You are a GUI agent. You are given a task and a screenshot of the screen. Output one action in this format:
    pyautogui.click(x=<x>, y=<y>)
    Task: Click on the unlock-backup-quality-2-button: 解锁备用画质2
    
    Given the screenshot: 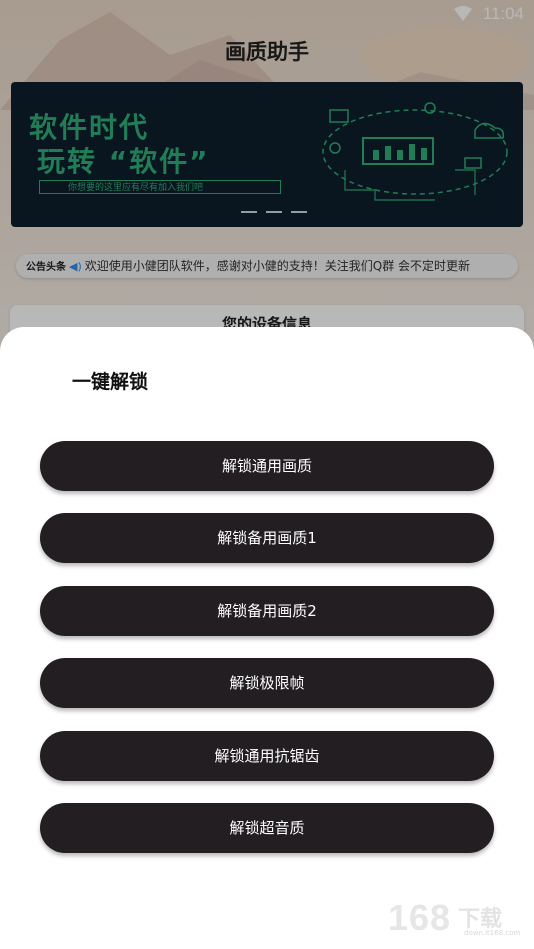 What is the action you would take?
    pyautogui.click(x=267, y=611)
    